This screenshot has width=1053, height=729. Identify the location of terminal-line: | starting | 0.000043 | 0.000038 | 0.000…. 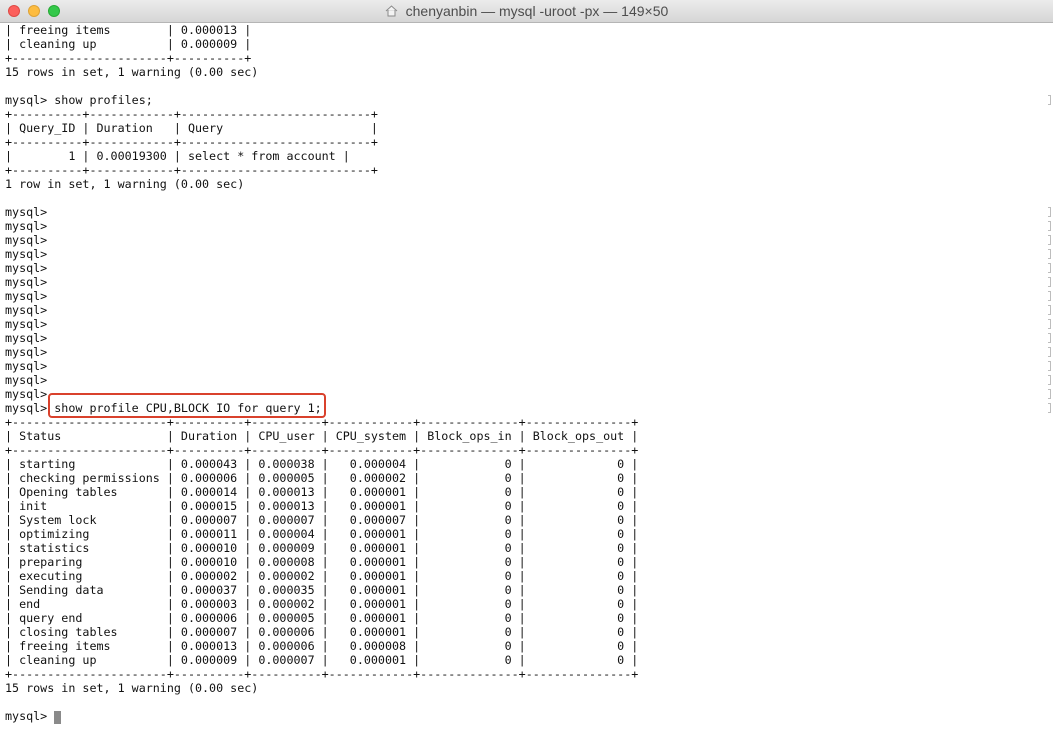
(322, 464).